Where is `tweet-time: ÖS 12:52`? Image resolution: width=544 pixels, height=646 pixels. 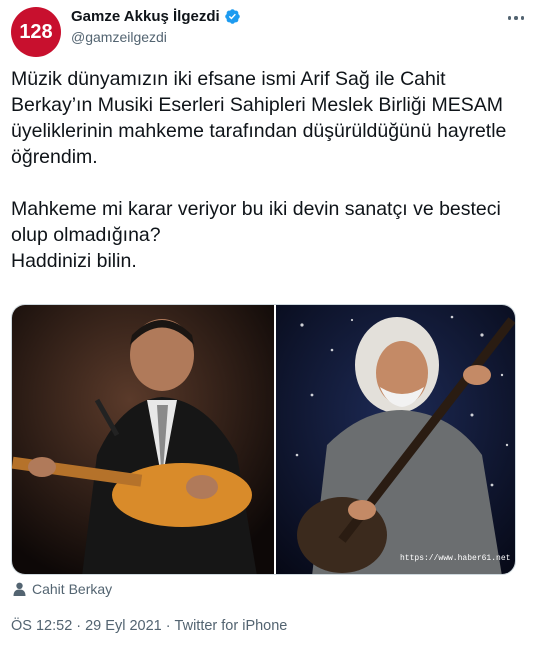
tweet-time: ÖS 12:52 is located at coordinates (41, 626).